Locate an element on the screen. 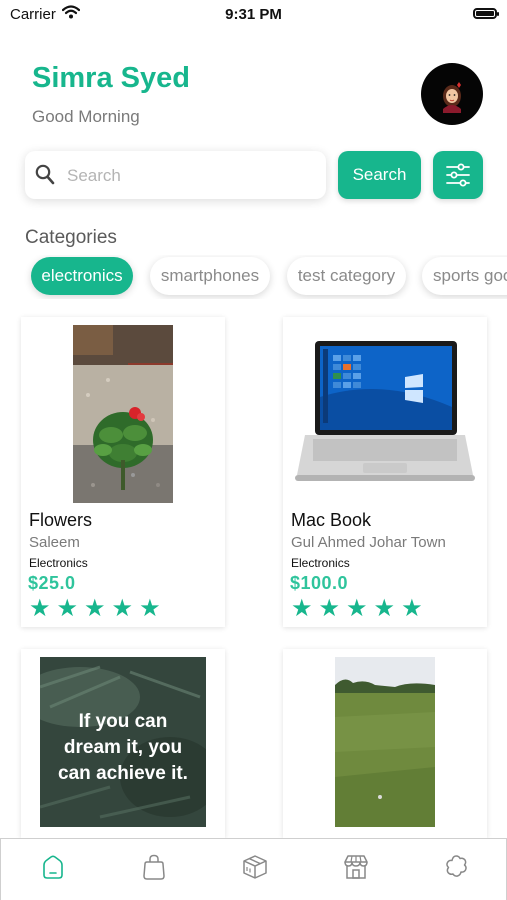 The height and width of the screenshot is (900, 507). tab-shop is located at coordinates (154, 871).